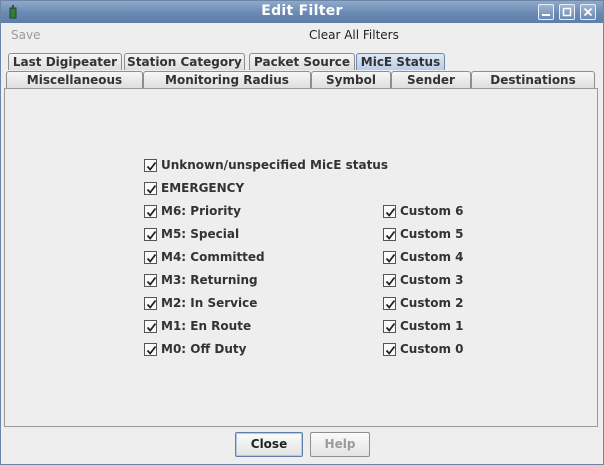  Describe the element at coordinates (432, 326) in the screenshot. I see `checkbox-label: Custom 1` at that location.